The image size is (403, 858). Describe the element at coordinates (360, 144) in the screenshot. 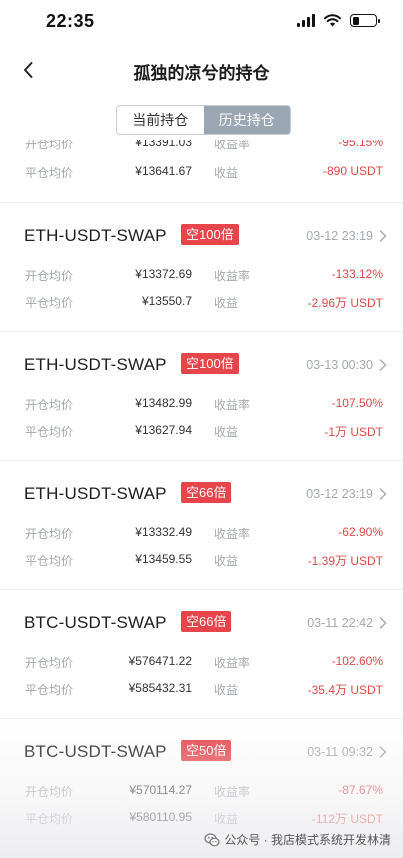

I see `return-rate-value: -95.15%` at that location.